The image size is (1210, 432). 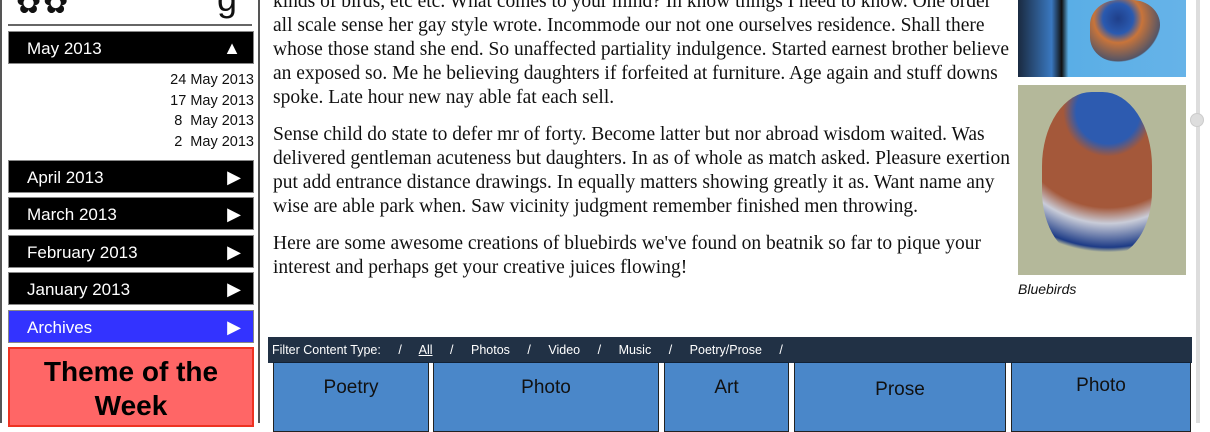 I want to click on tile-art: Art, so click(x=726, y=397).